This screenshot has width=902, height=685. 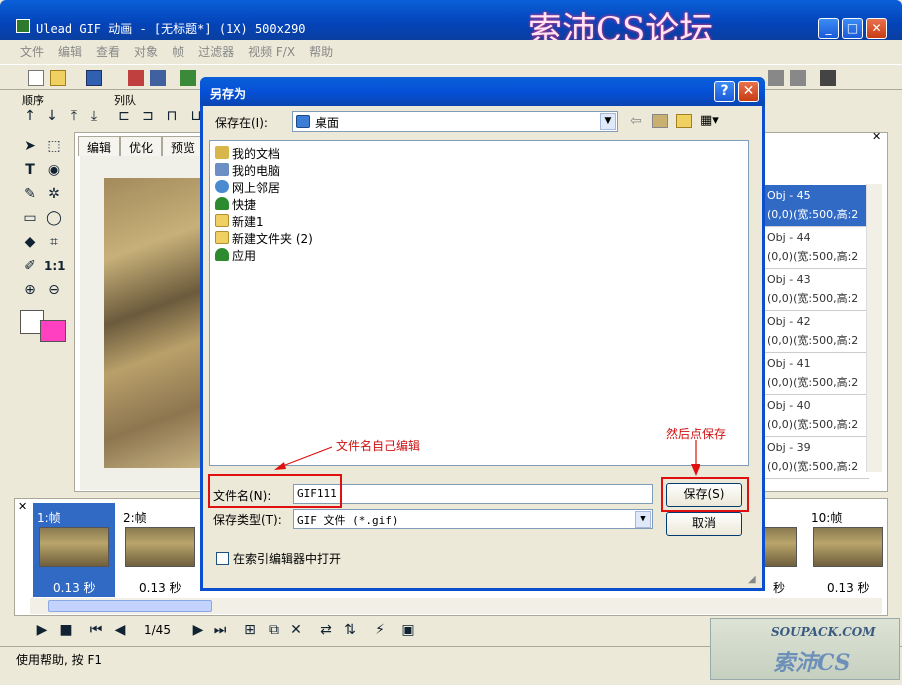 What do you see at coordinates (828, 28) in the screenshot?
I see `minimize-button: _` at bounding box center [828, 28].